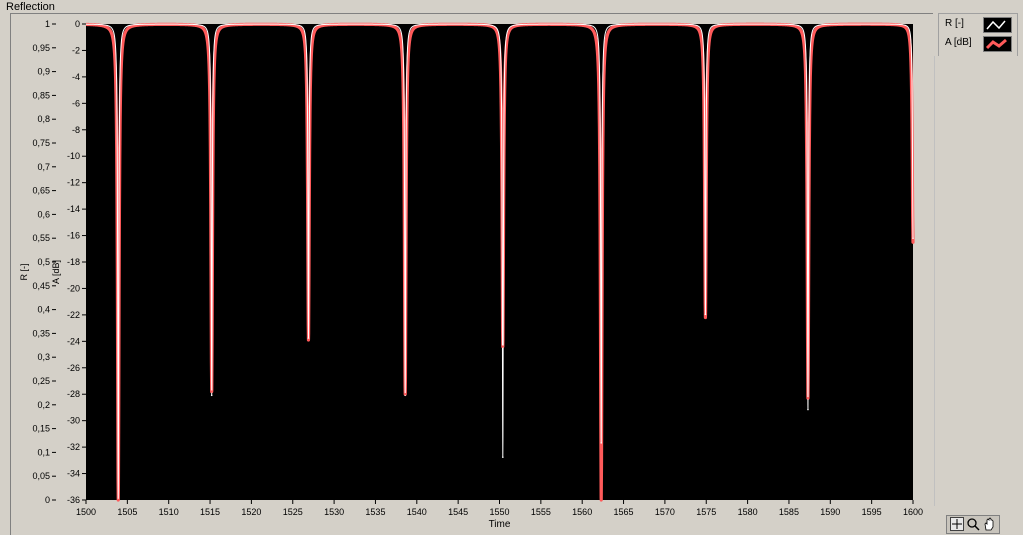 Image resolution: width=1023 pixels, height=535 pixels. I want to click on legend-item-r: R [-], so click(954, 27).